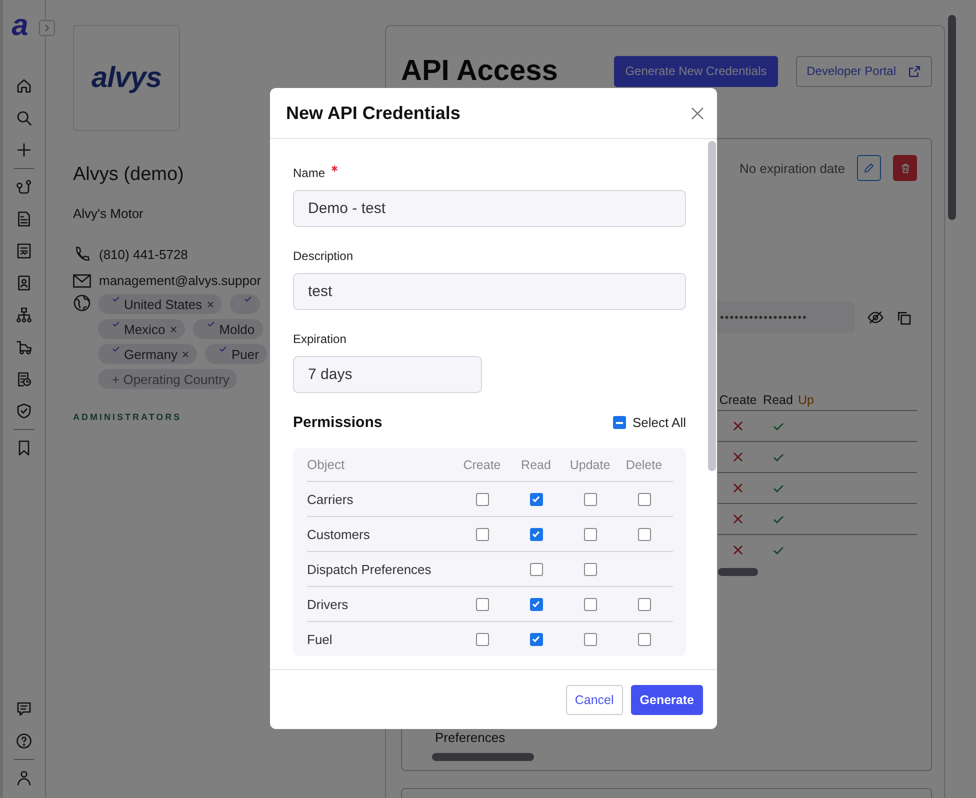  I want to click on select-all-label: Select All, so click(659, 422).